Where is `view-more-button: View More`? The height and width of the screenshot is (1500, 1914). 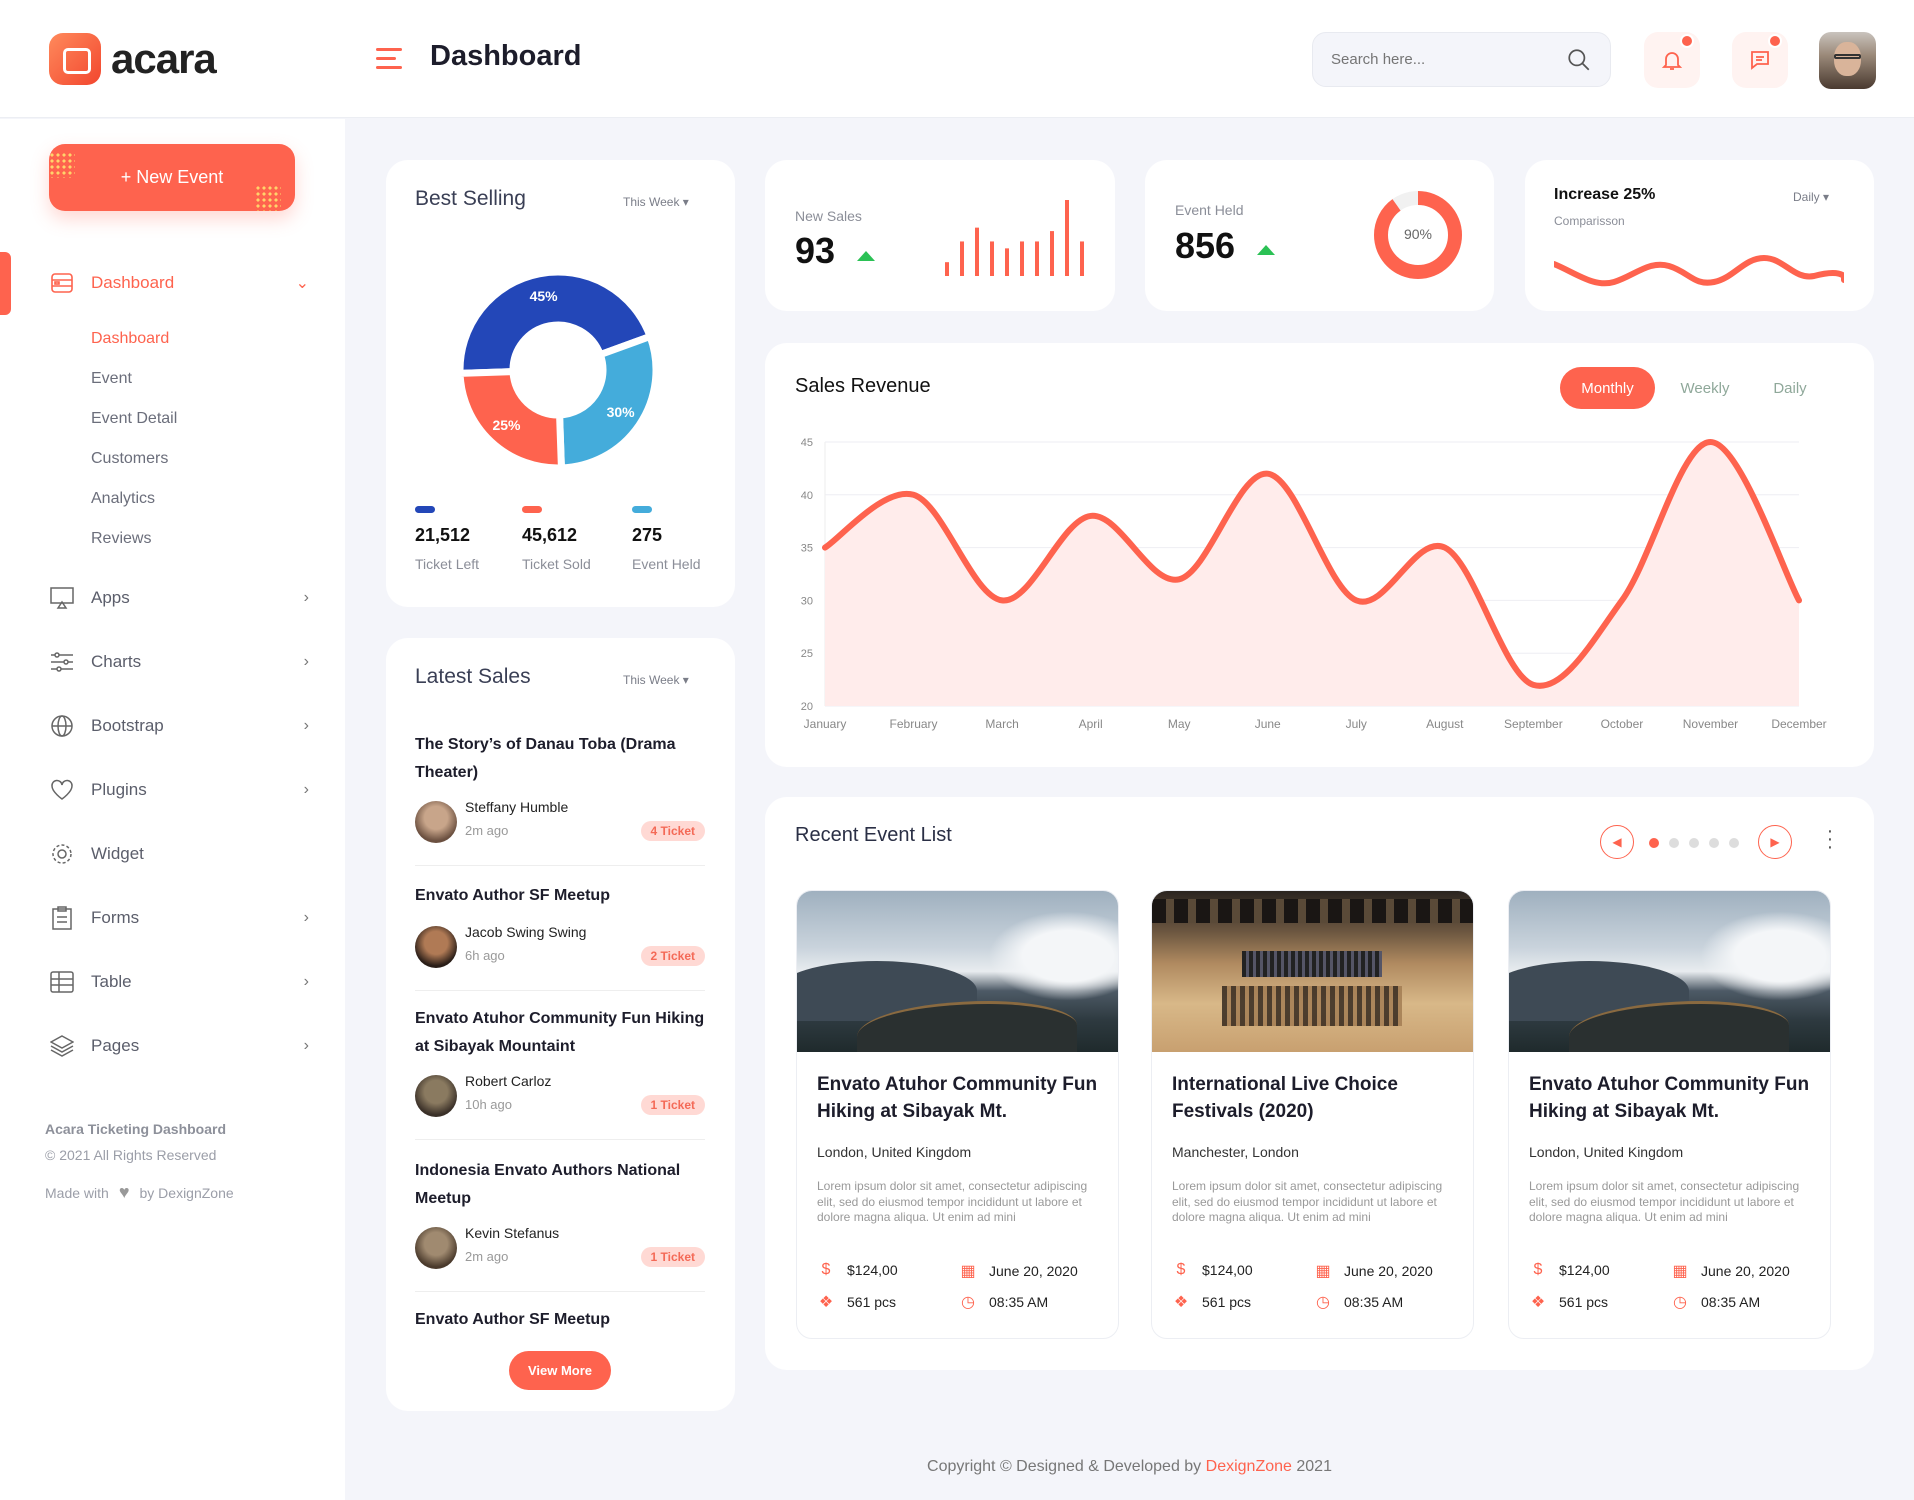 view-more-button: View More is located at coordinates (560, 1370).